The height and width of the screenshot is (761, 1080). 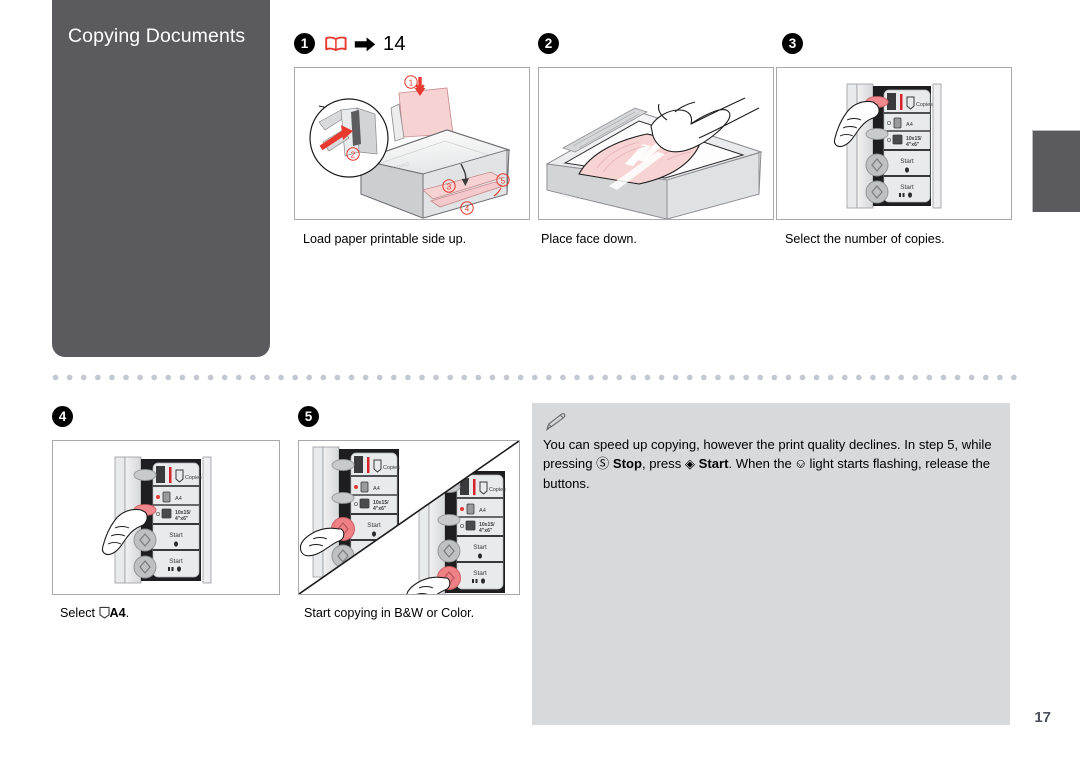 I want to click on section-edge-tab, so click(x=1056, y=171).